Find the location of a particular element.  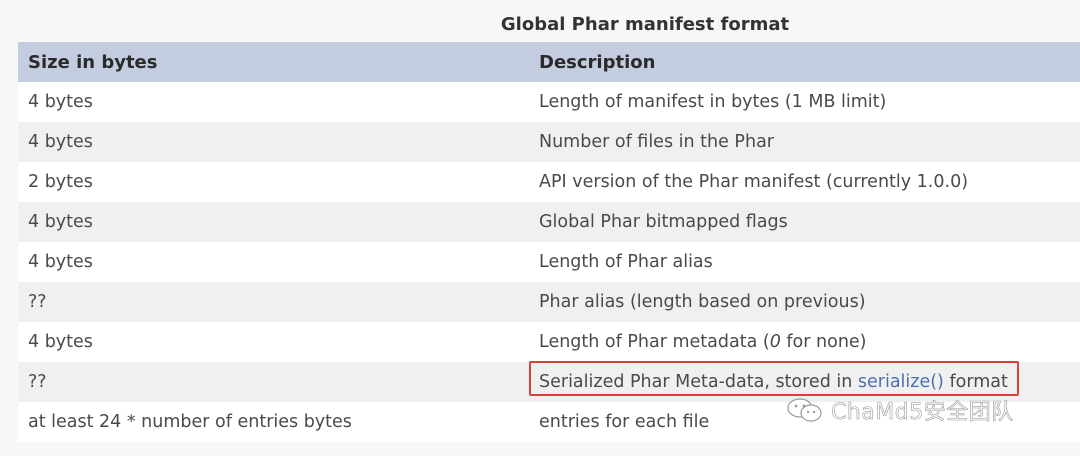

table-row: 4 bytes Length of Phar alias is located at coordinates (549, 262).